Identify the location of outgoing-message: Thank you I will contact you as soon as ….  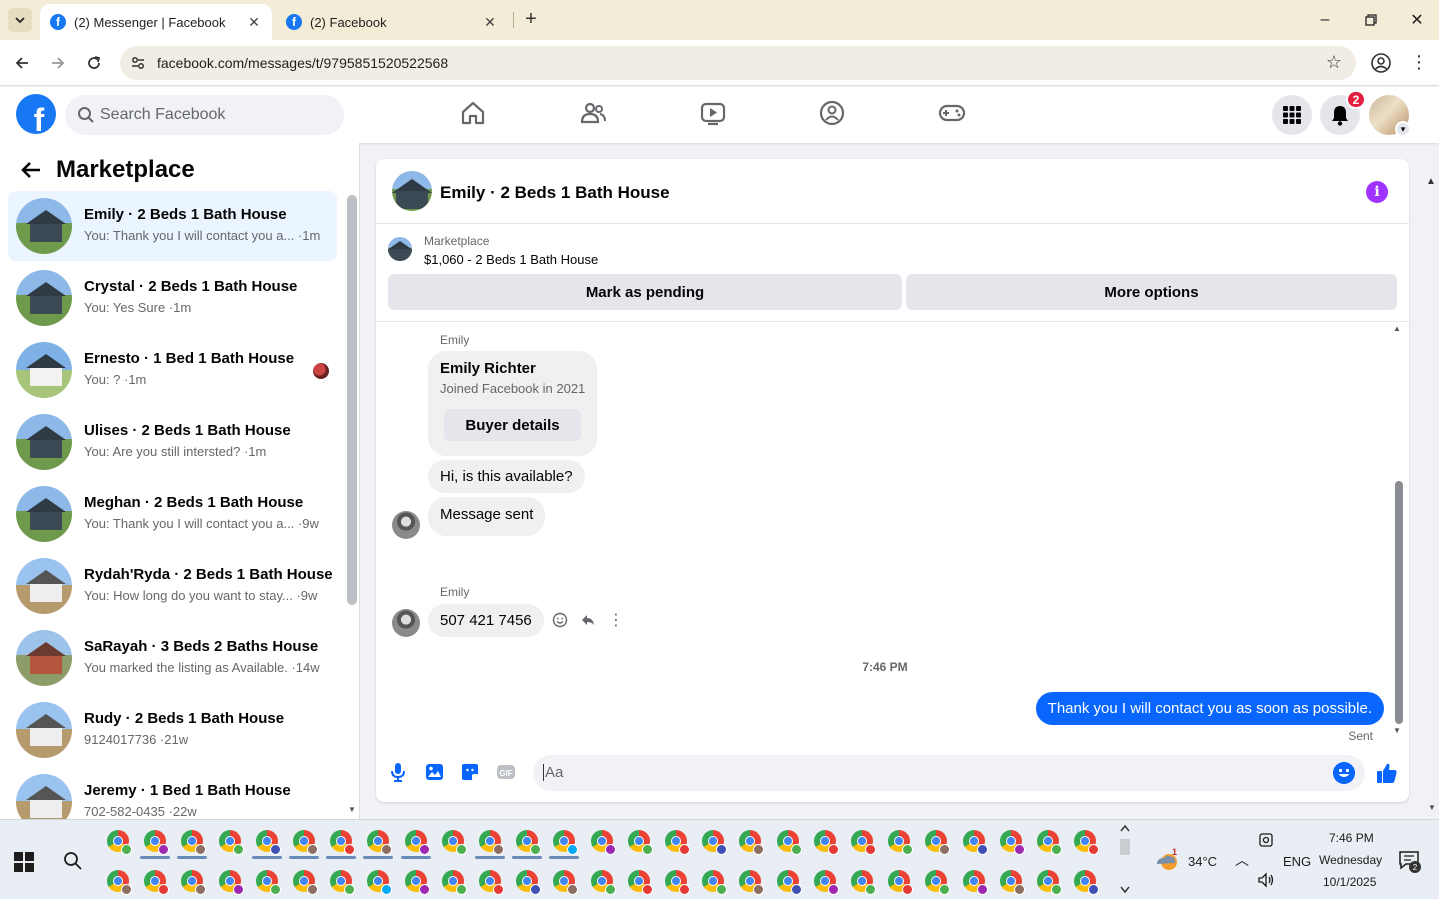
(1209, 708).